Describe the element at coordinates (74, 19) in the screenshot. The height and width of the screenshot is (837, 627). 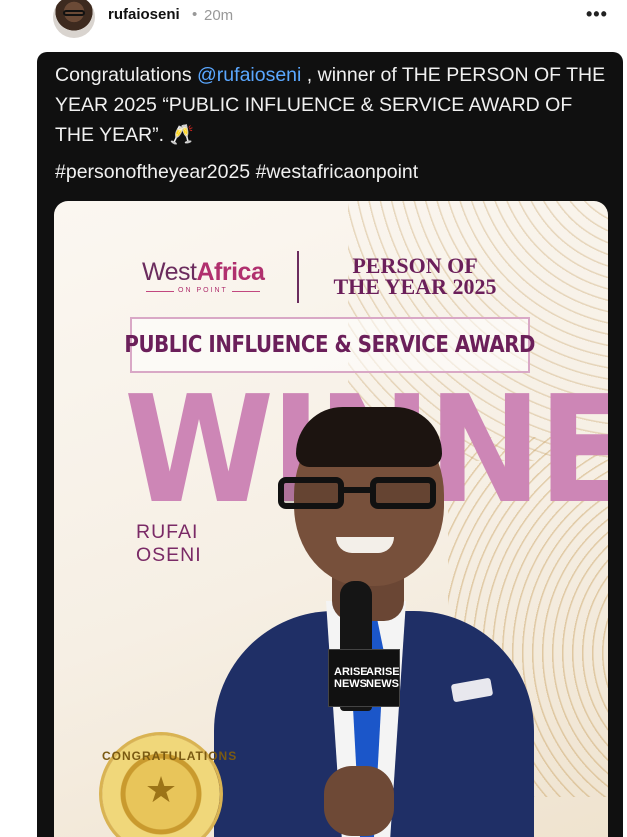
I see `avatar` at that location.